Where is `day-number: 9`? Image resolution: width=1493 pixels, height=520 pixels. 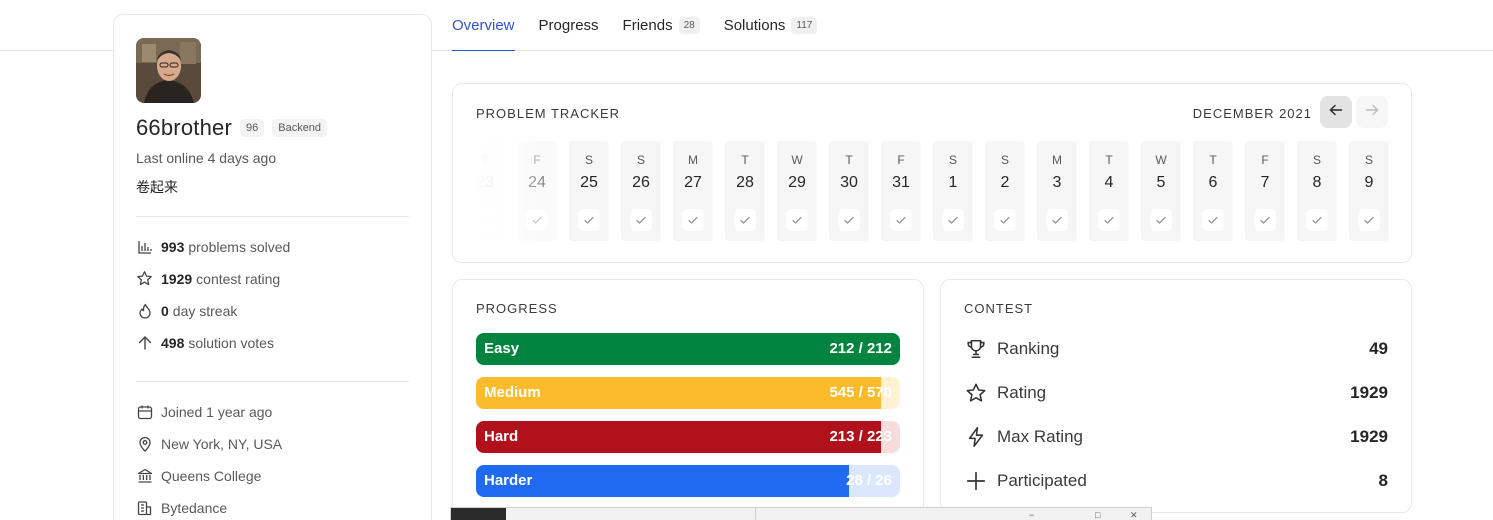 day-number: 9 is located at coordinates (1369, 182).